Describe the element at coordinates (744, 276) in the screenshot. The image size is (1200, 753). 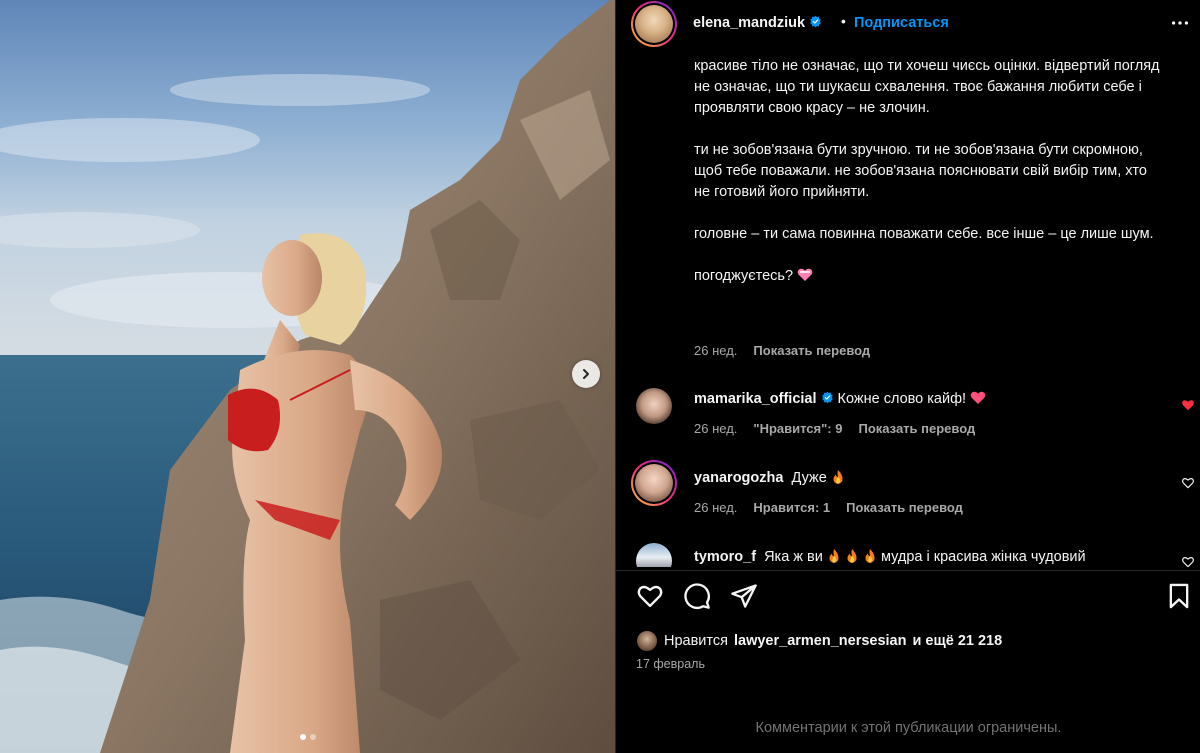
I see `caption-question: погоджуєтесь?` at that location.